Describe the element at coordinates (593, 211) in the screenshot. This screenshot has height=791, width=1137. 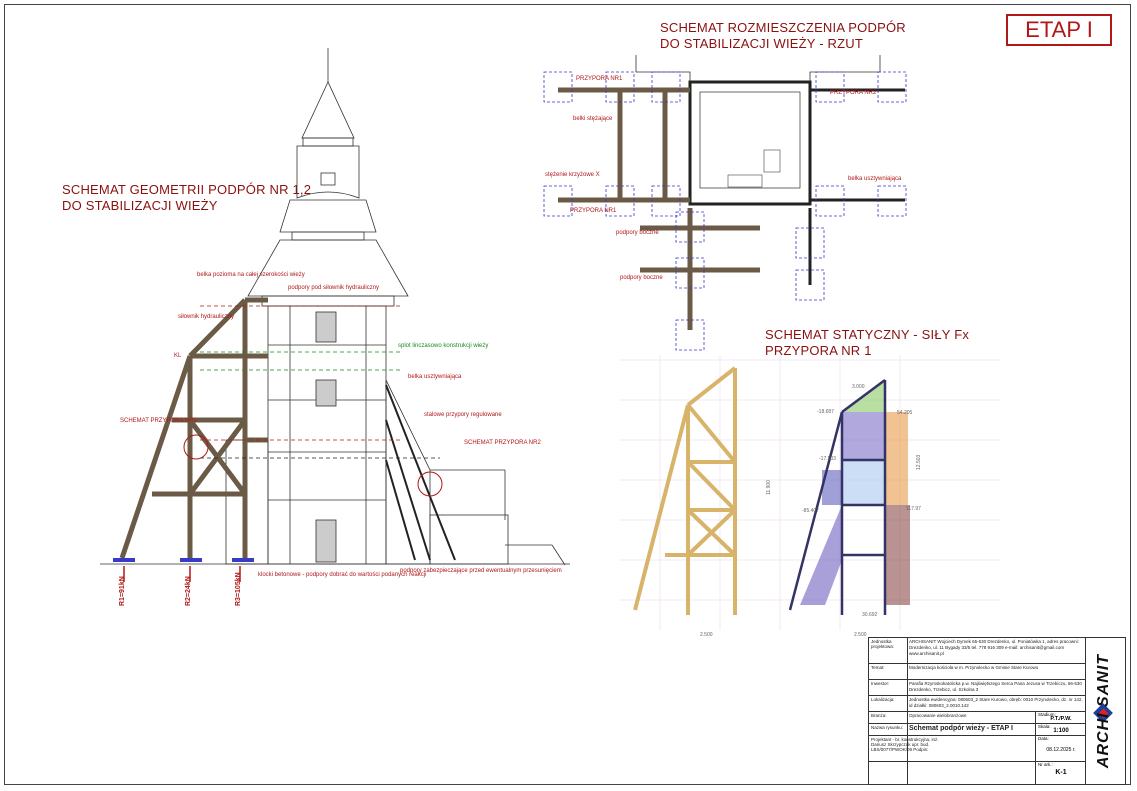
I see `plan-przypora1-bottom: PRZYPORA NR1` at that location.